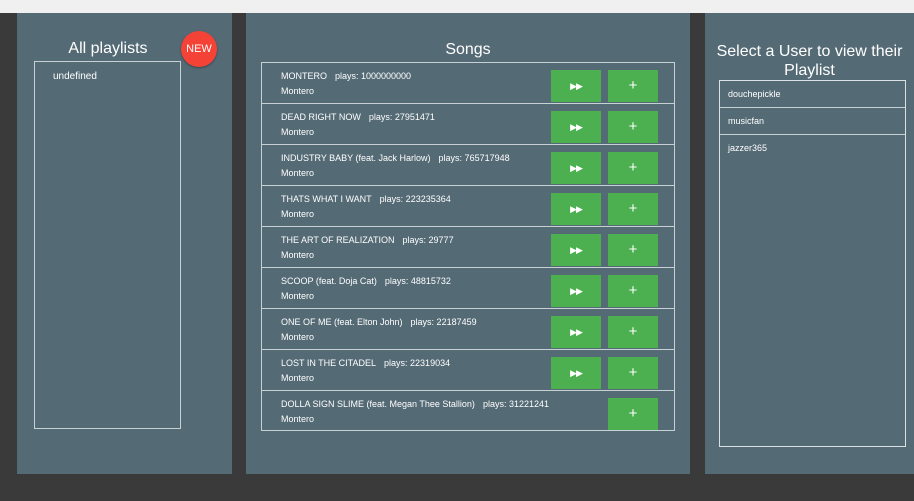 Image resolution: width=914 pixels, height=501 pixels. I want to click on song-plays: plays: 765717948, so click(474, 158).